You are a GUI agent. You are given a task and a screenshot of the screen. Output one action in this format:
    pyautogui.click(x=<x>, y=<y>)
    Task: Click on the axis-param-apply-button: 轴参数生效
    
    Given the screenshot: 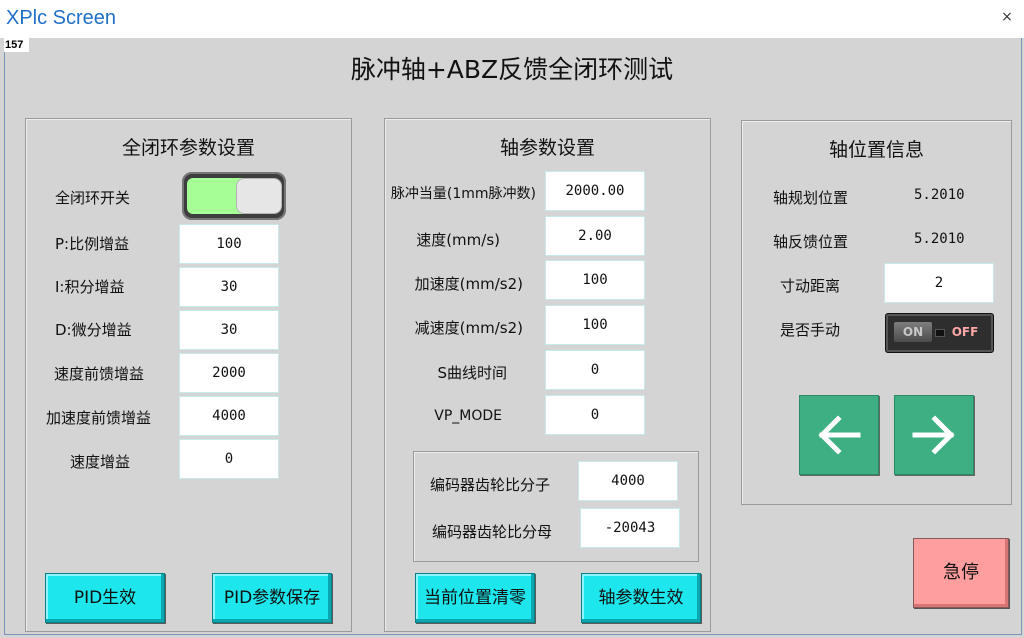 What is the action you would take?
    pyautogui.click(x=641, y=598)
    